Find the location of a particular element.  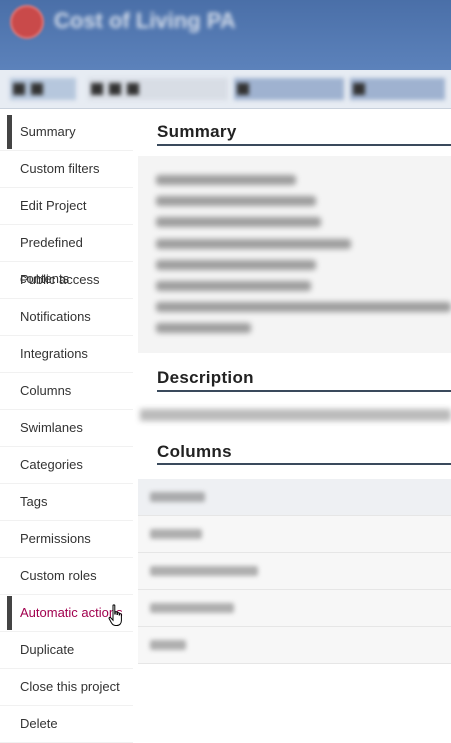

table-header-cell is located at coordinates (177, 497).